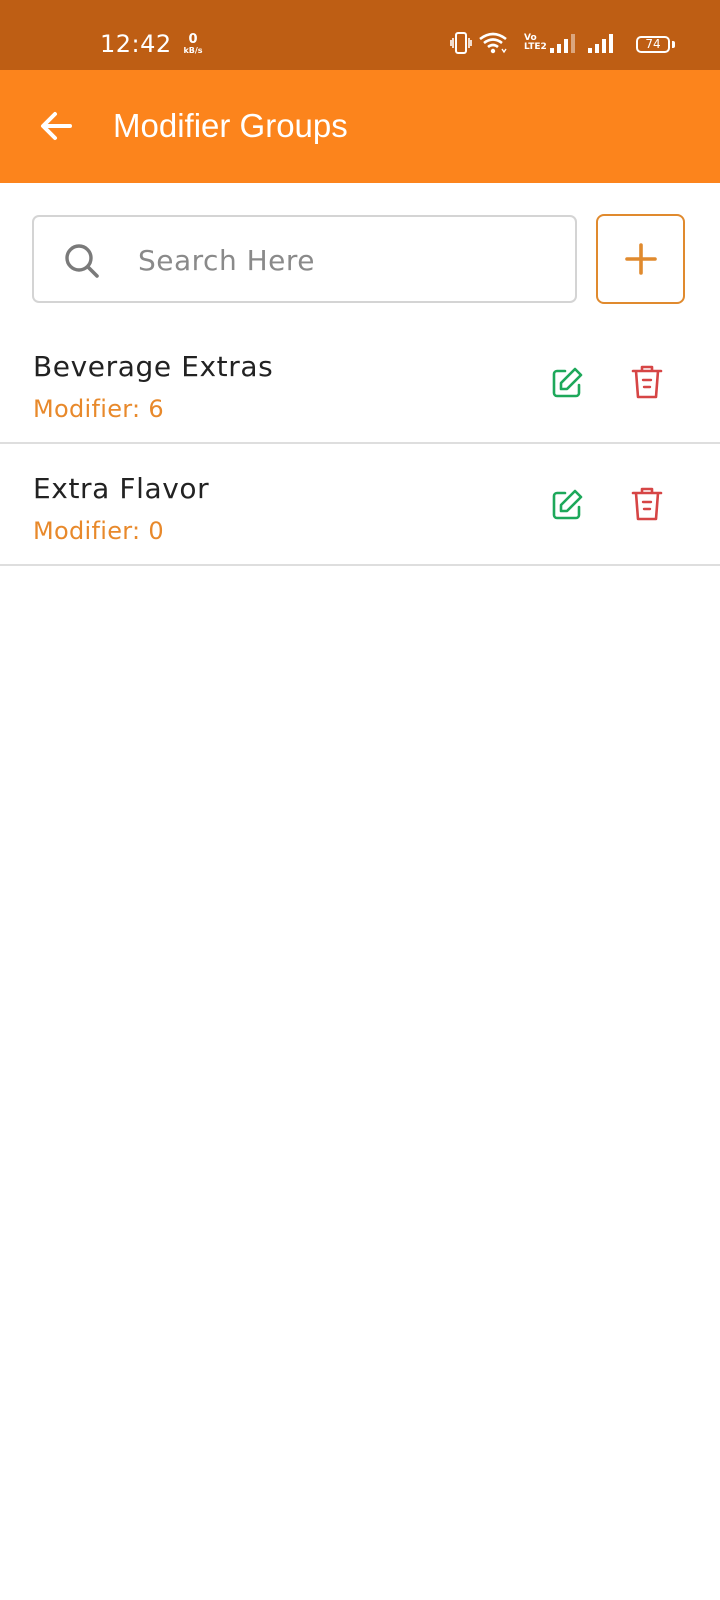 This screenshot has height=1600, width=720. Describe the element at coordinates (348, 260) in the screenshot. I see `search-input` at that location.